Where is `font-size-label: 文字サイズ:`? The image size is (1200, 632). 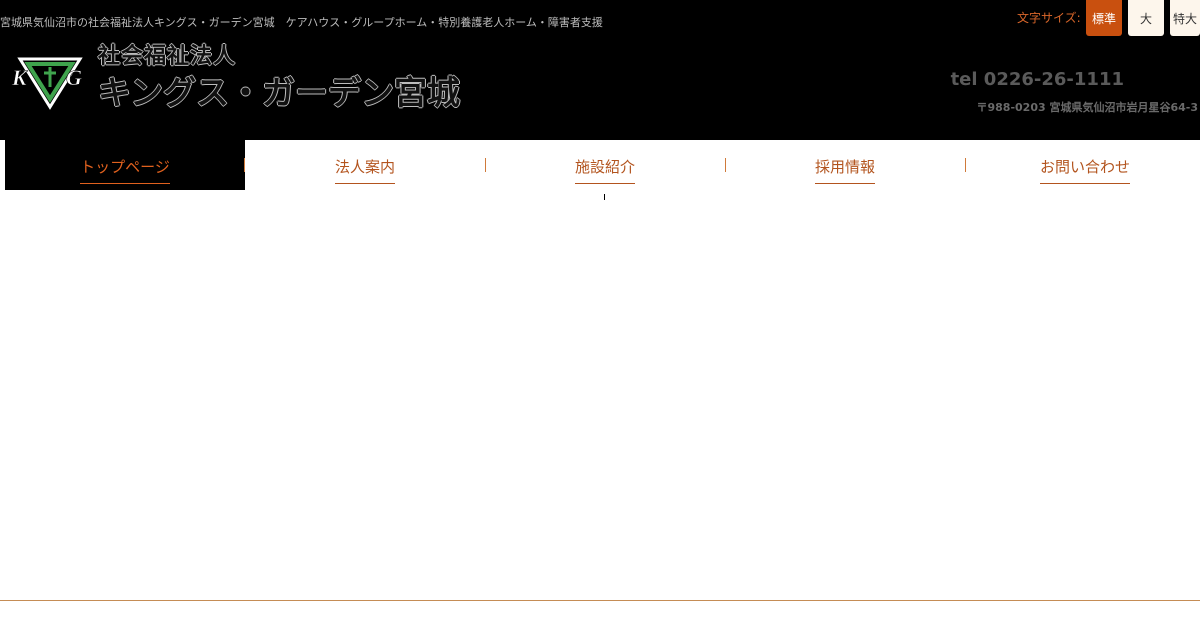
font-size-label: 文字サイズ: is located at coordinates (1049, 18).